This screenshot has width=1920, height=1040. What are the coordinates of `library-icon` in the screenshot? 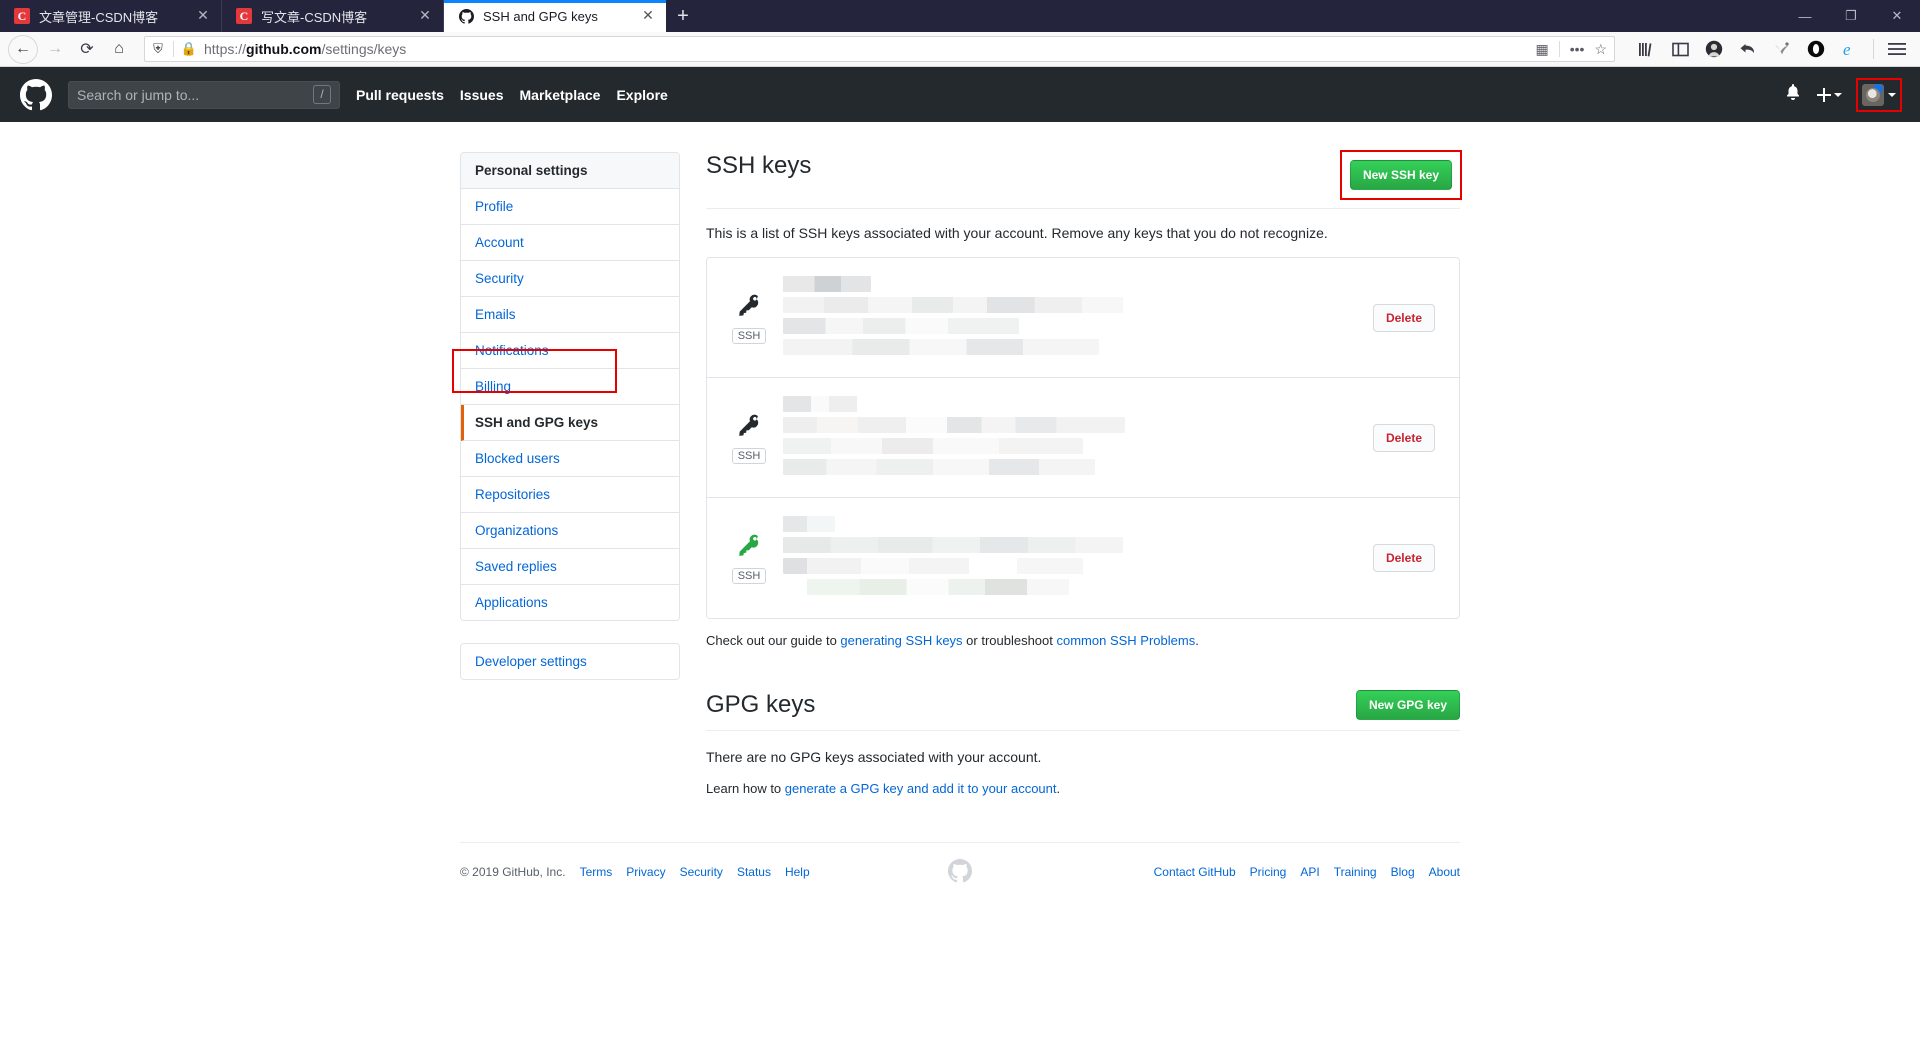 It's located at (1646, 49).